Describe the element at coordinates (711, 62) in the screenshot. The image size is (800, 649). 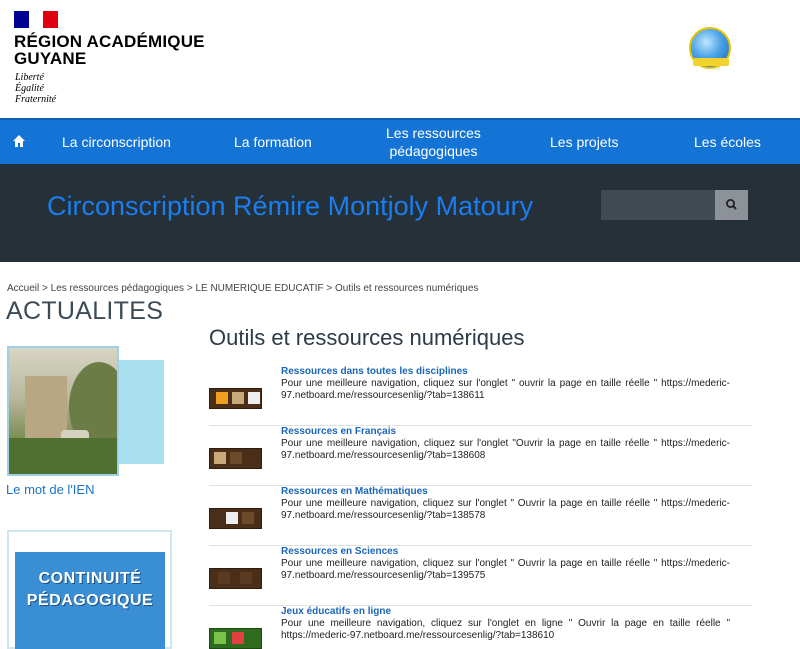
I see `globe-logo-ribbon` at that location.